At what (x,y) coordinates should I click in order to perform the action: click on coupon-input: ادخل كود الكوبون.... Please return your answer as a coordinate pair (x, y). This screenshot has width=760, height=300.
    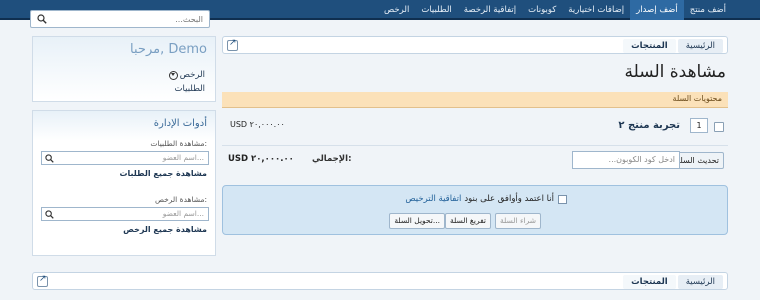
    Looking at the image, I should click on (626, 160).